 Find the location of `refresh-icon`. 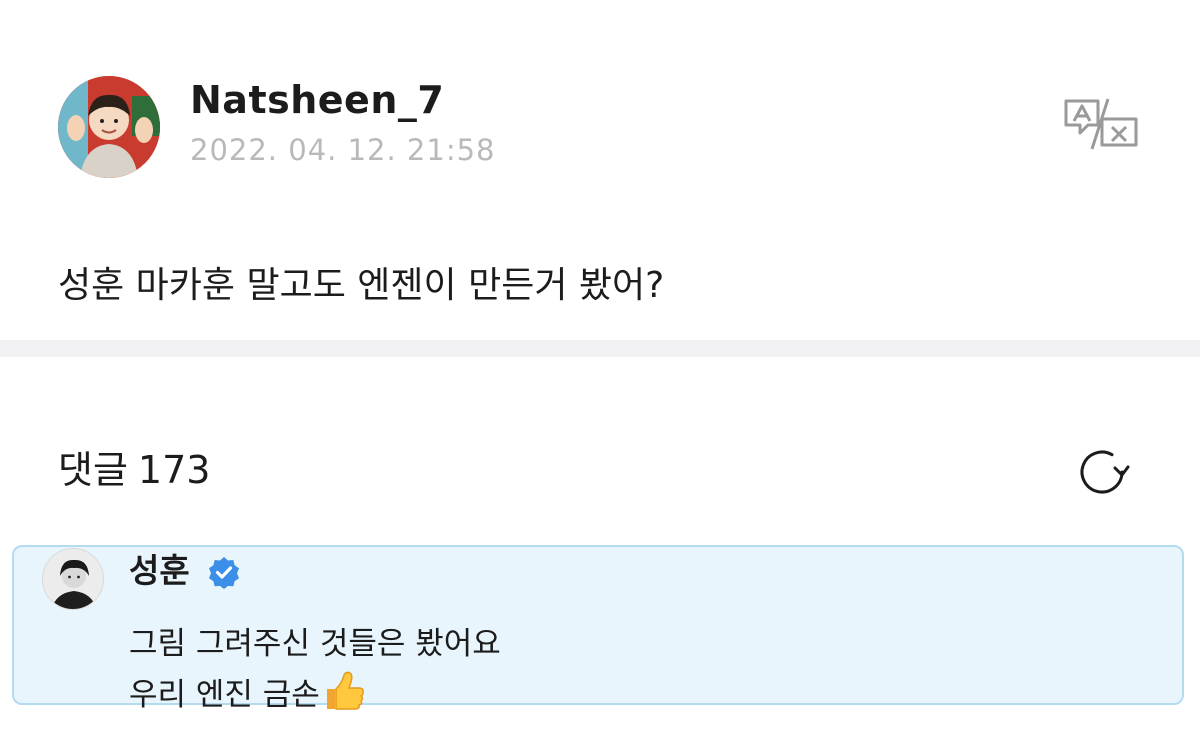

refresh-icon is located at coordinates (1102, 472).